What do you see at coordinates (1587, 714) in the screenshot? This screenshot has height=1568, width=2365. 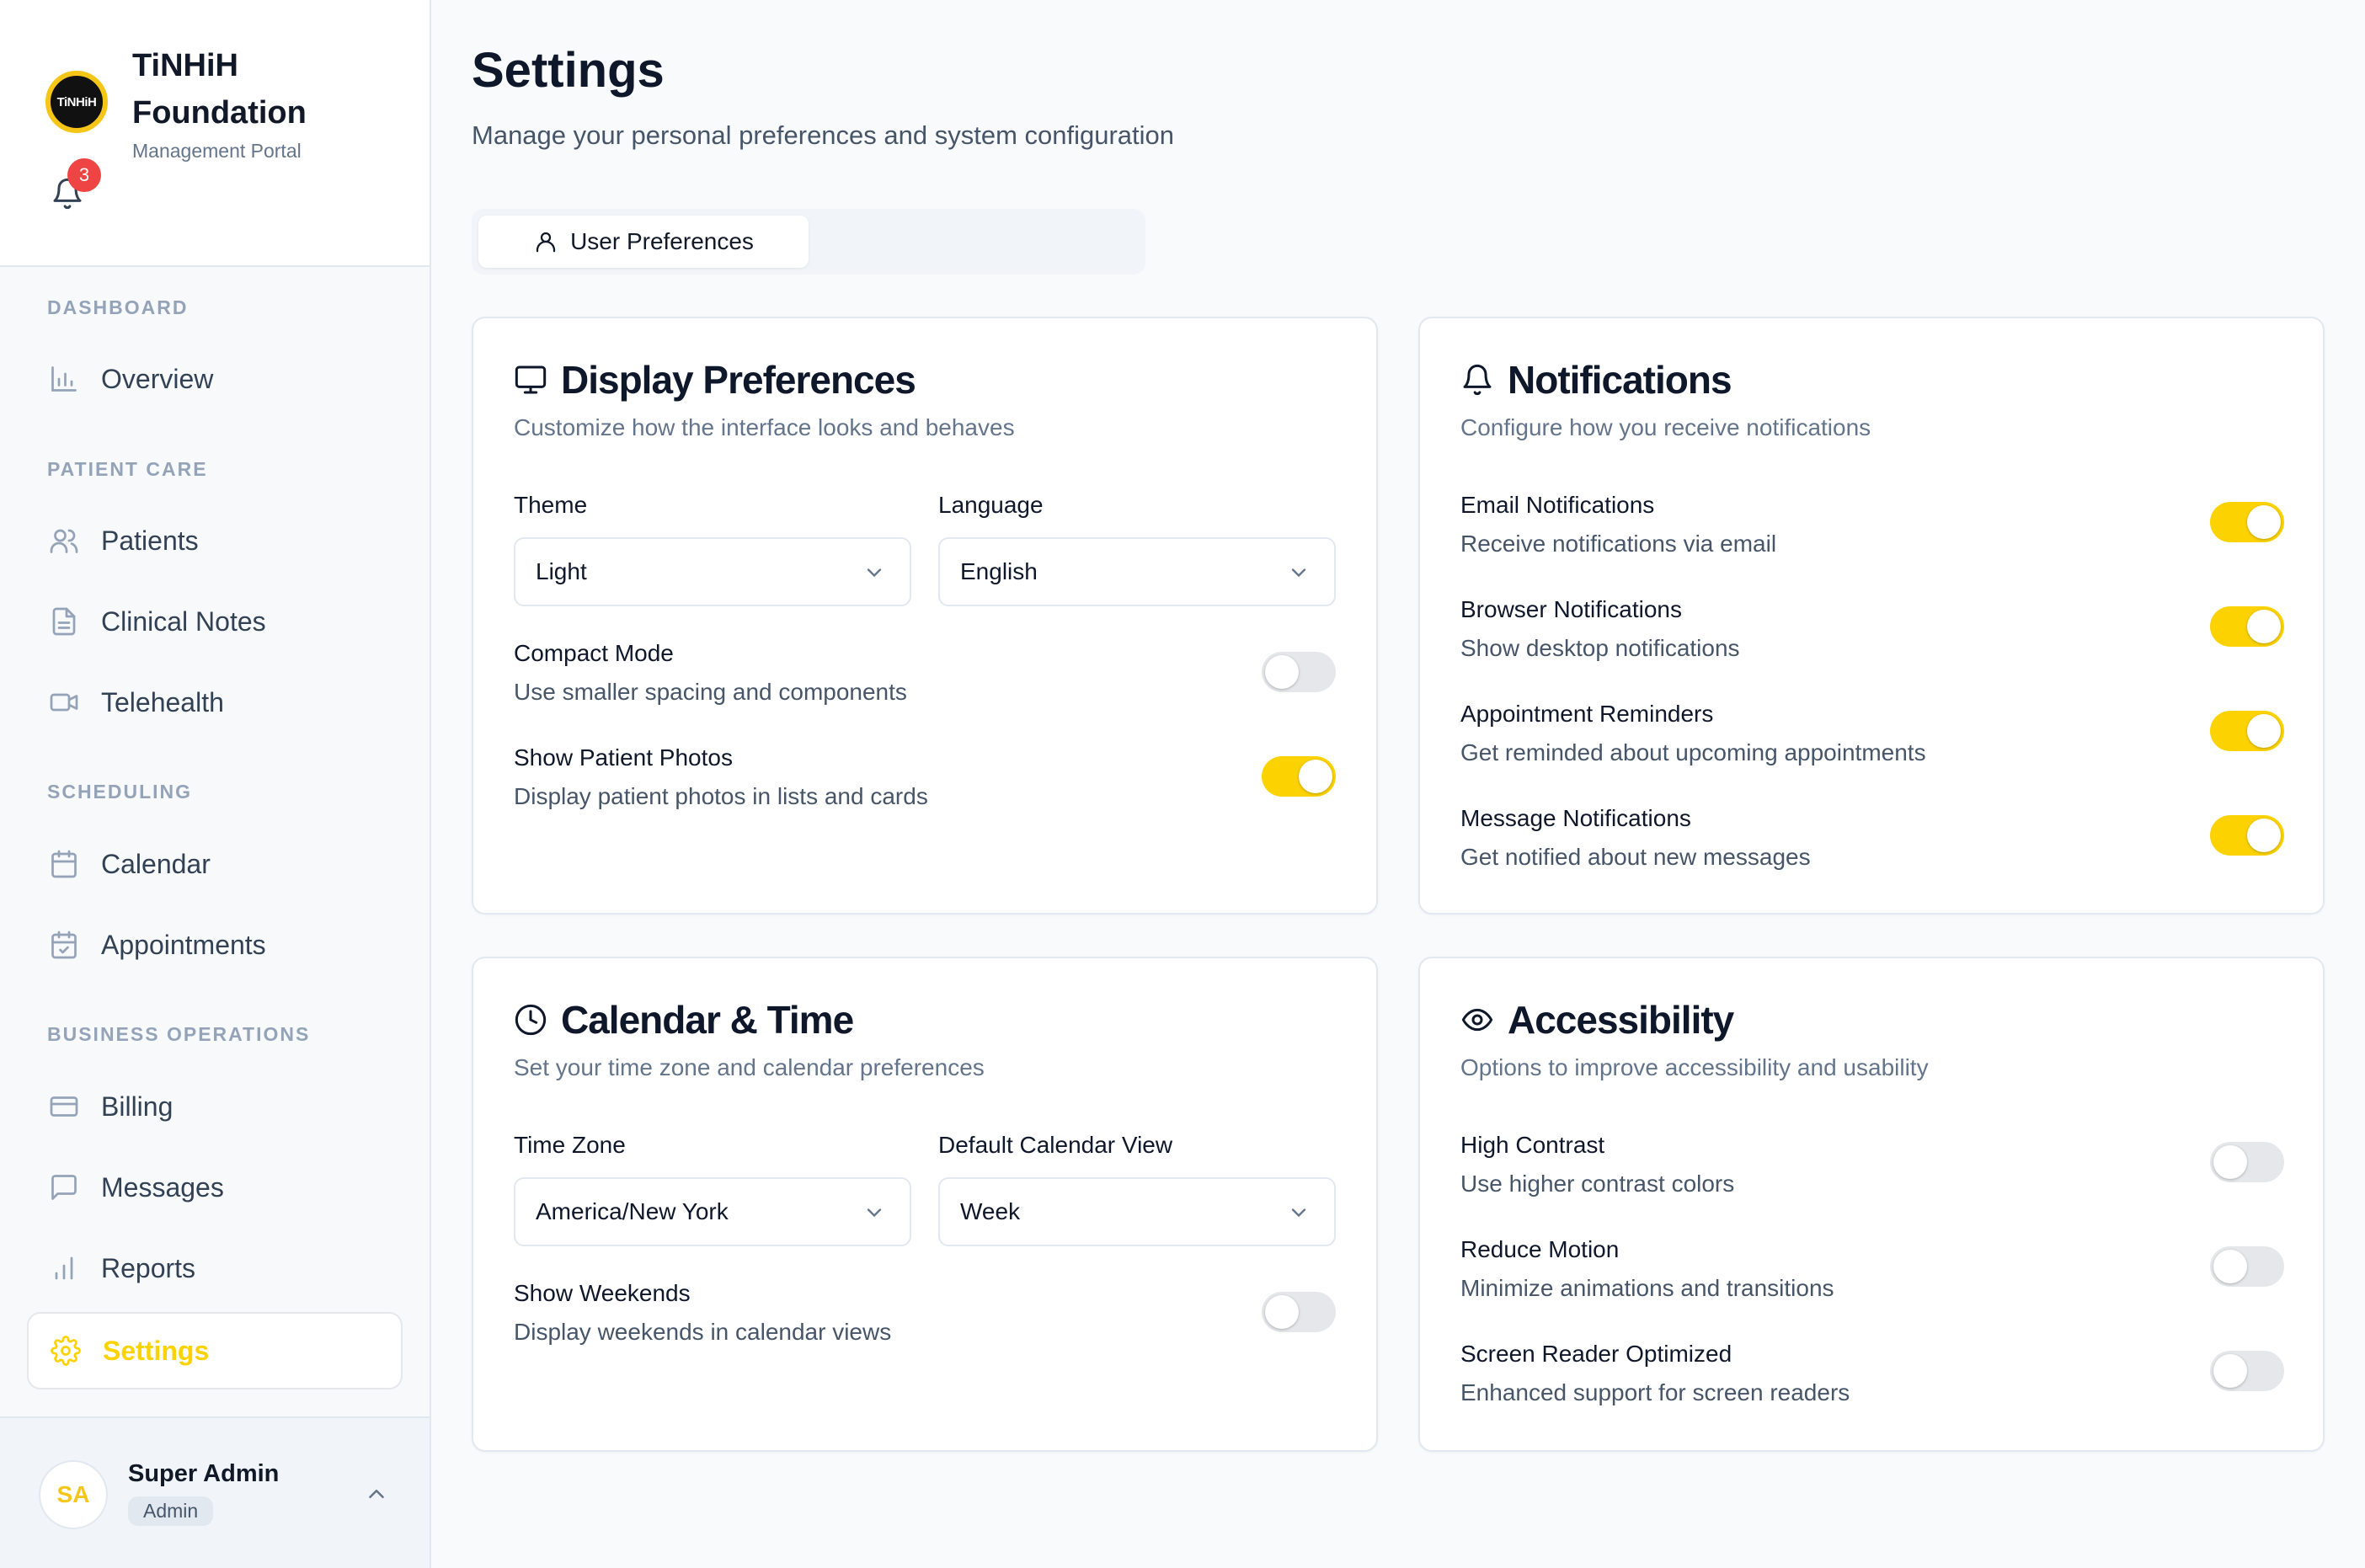 I see `appointment-reminders-title: Appointment Reminders` at bounding box center [1587, 714].